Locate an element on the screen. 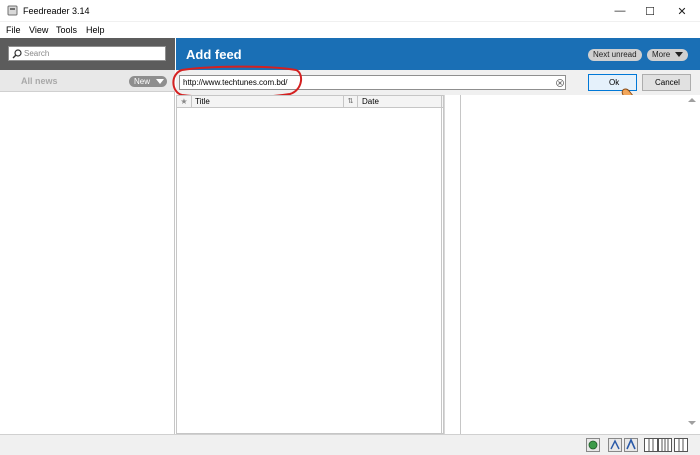  search-input: Search is located at coordinates (87, 53).